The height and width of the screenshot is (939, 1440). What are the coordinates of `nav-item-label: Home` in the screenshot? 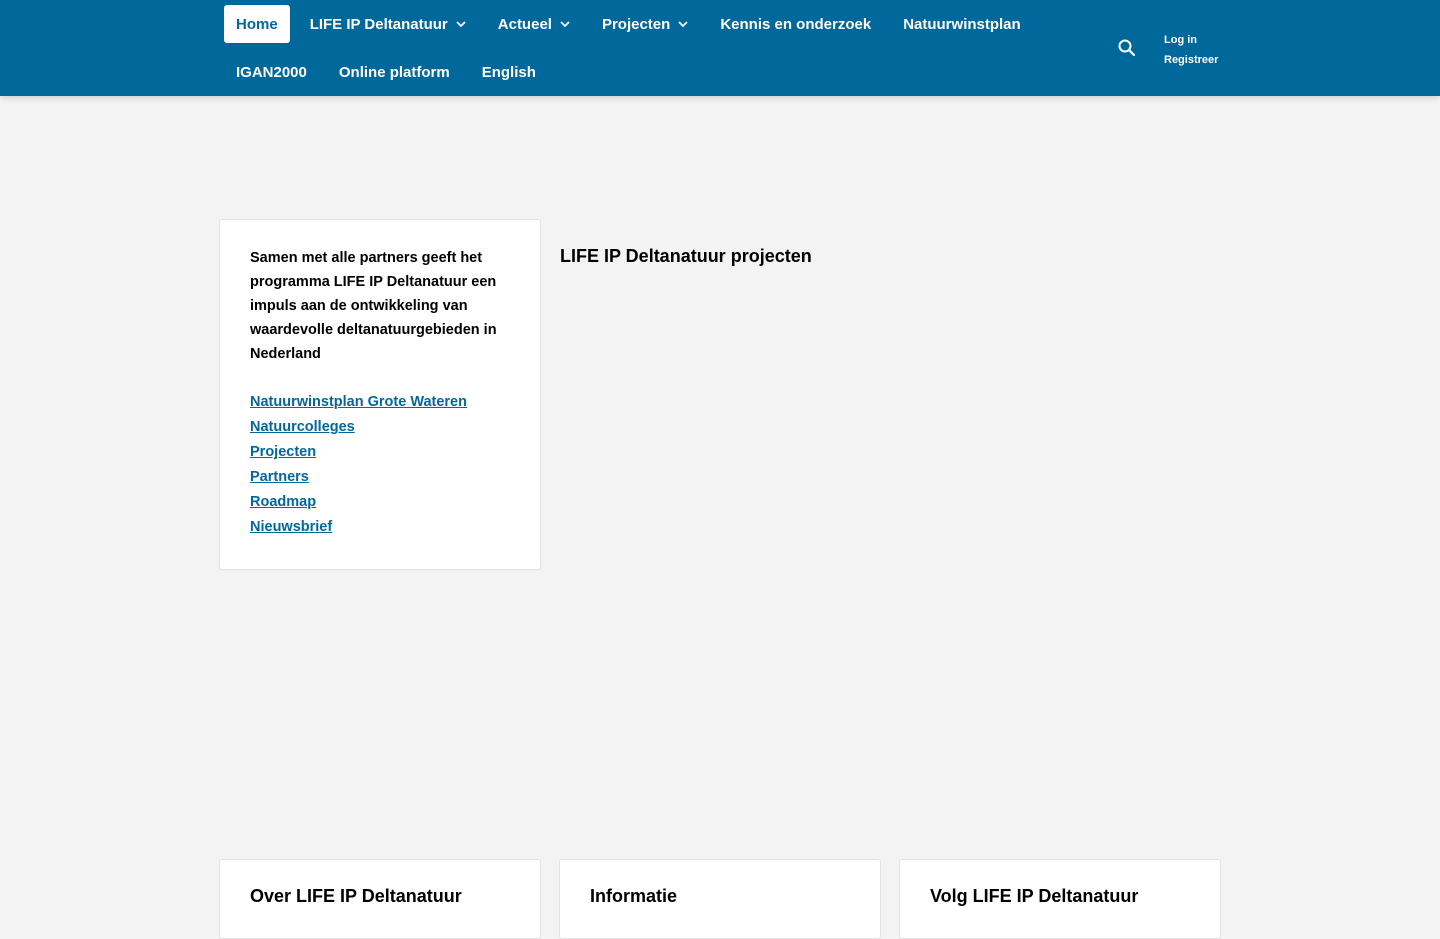 It's located at (257, 24).